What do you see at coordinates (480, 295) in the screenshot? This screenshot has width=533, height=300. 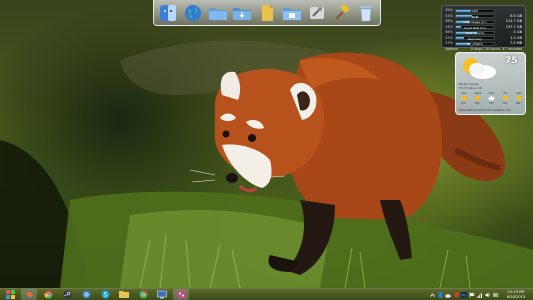 I see `network-icon` at bounding box center [480, 295].